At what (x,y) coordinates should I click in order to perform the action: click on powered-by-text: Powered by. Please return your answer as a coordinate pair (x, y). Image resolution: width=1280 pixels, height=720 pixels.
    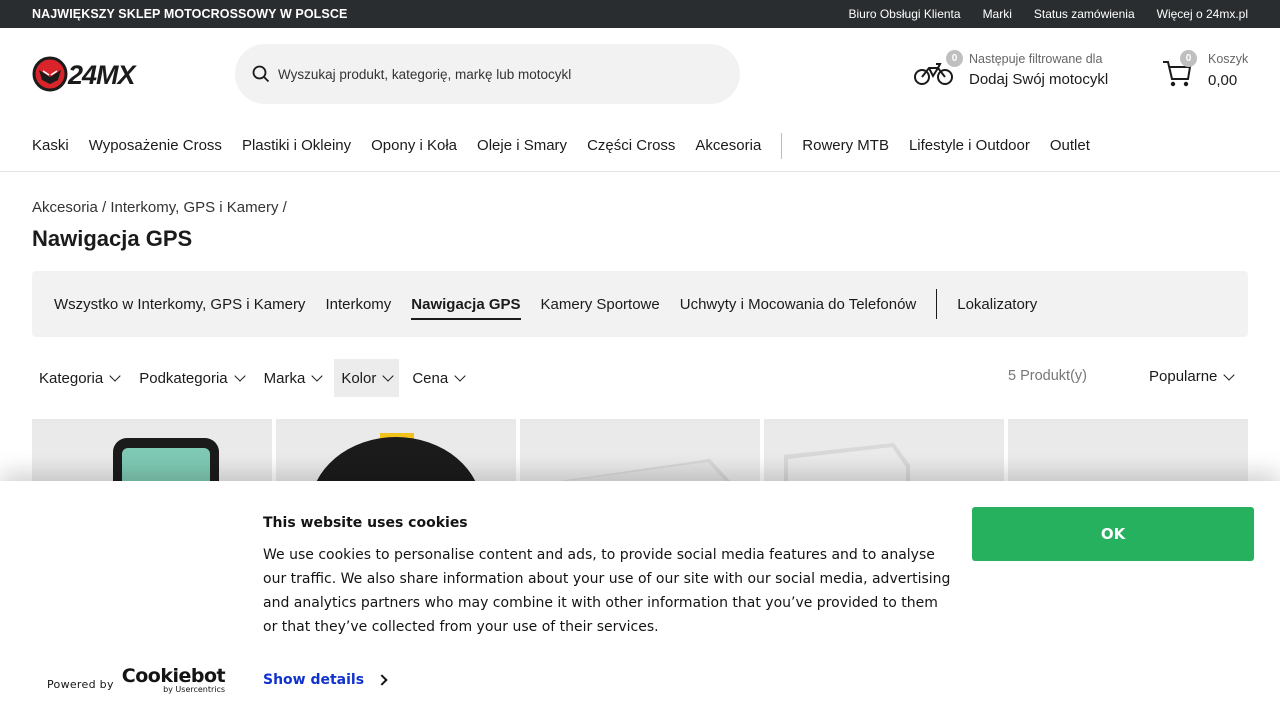
    Looking at the image, I should click on (80, 684).